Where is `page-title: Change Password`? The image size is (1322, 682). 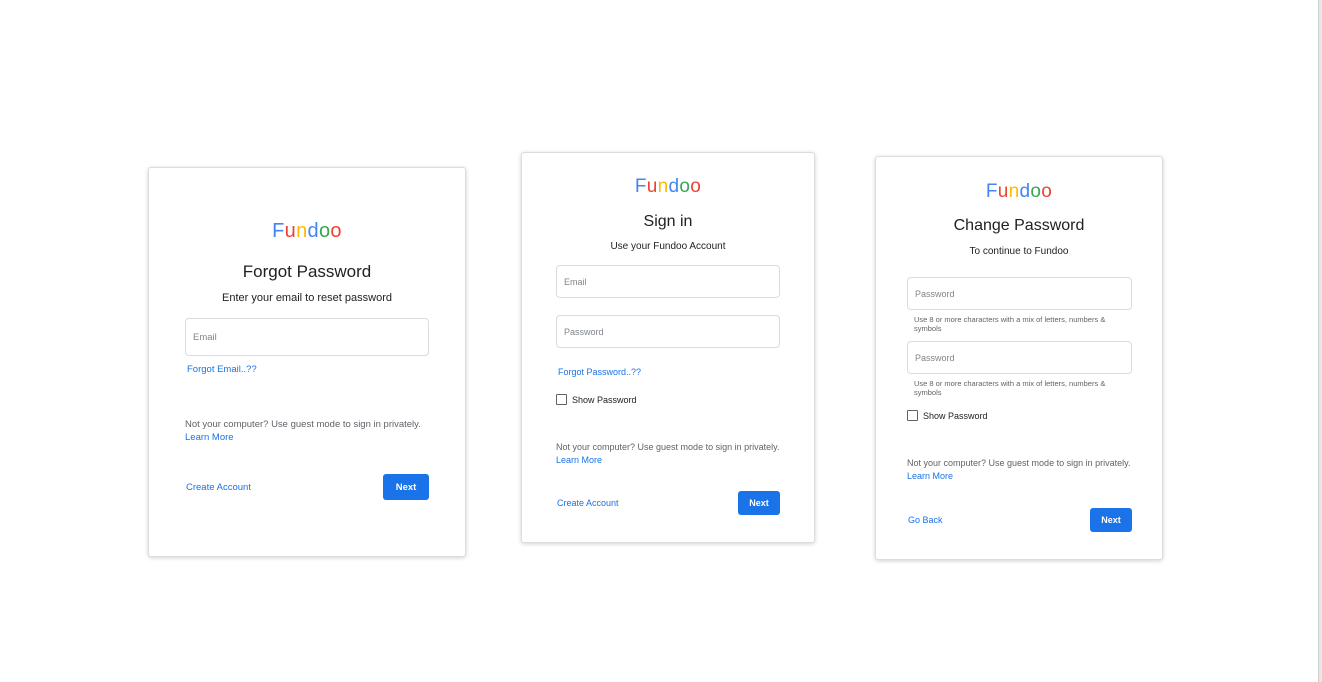
page-title: Change Password is located at coordinates (1019, 225).